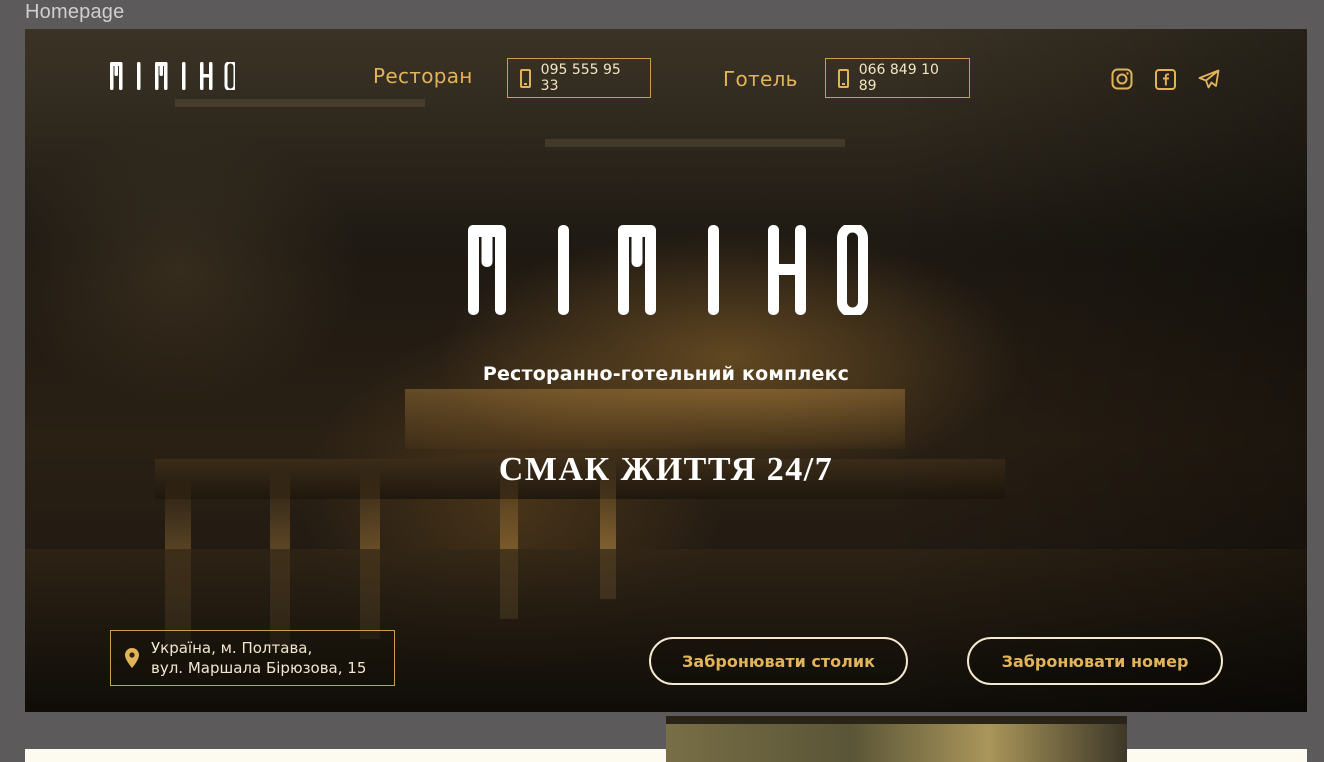 The image size is (1324, 762). Describe the element at coordinates (423, 76) in the screenshot. I see `nav-restaurant-link: Ресторан` at that location.